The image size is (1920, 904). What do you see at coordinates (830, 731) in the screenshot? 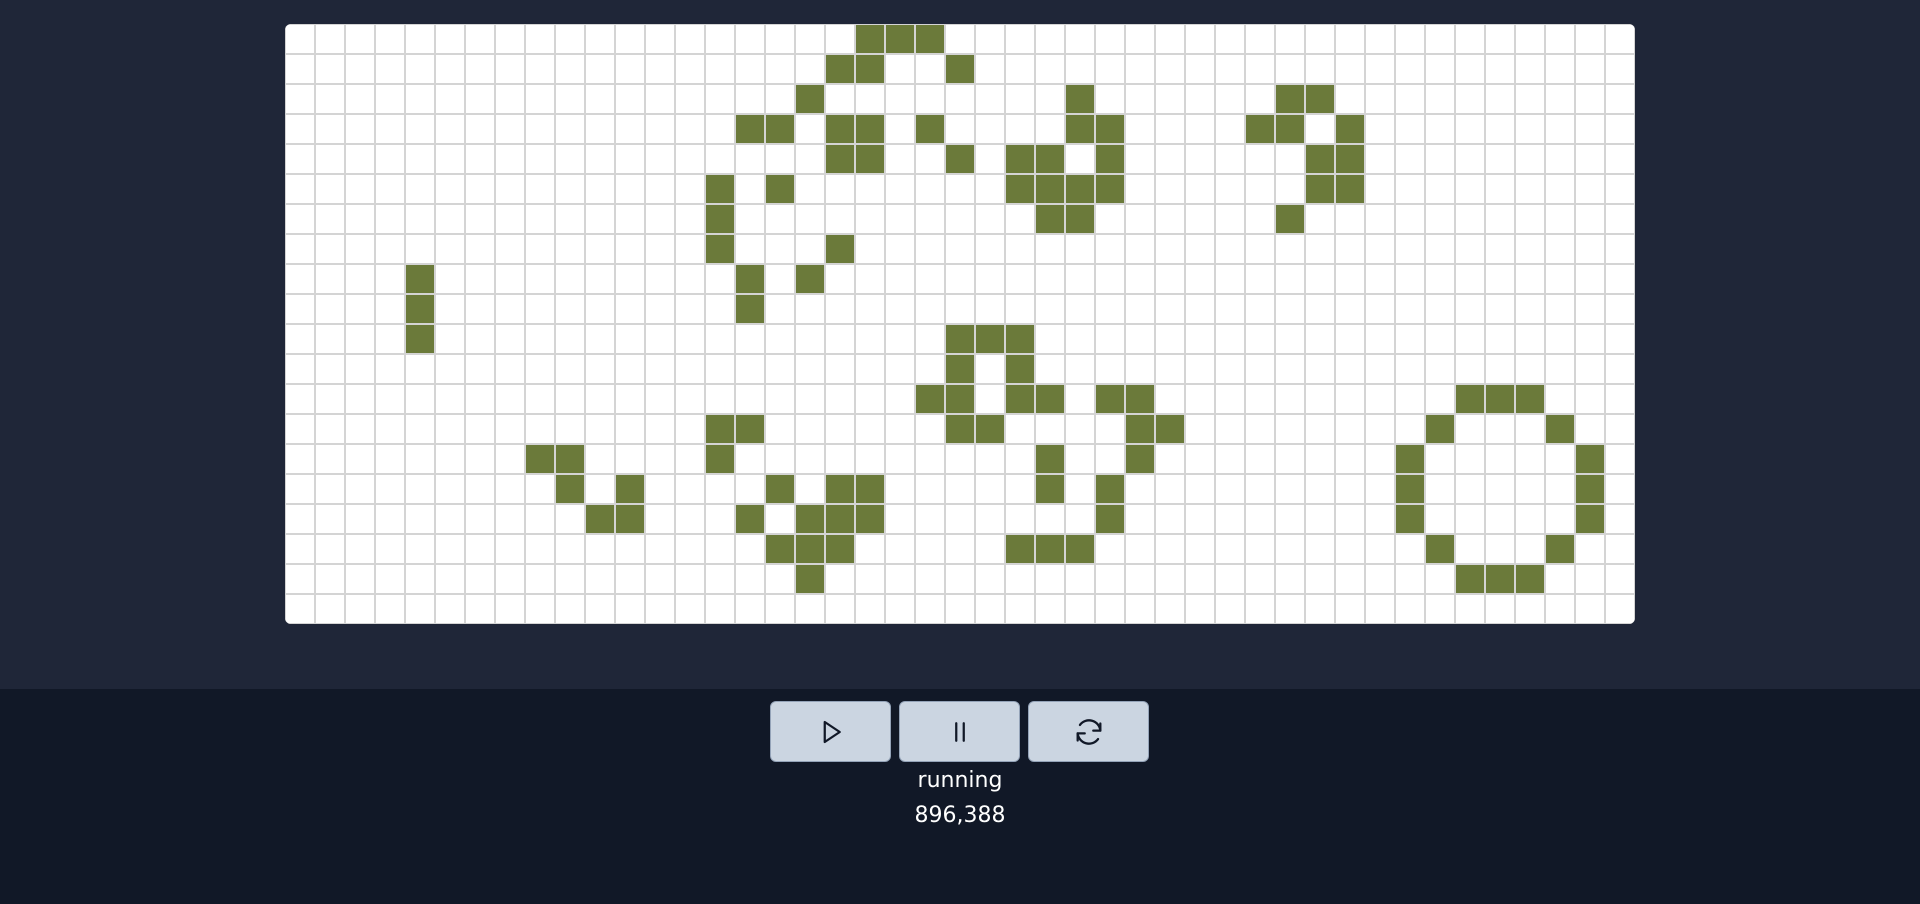
I see `play-button` at bounding box center [830, 731].